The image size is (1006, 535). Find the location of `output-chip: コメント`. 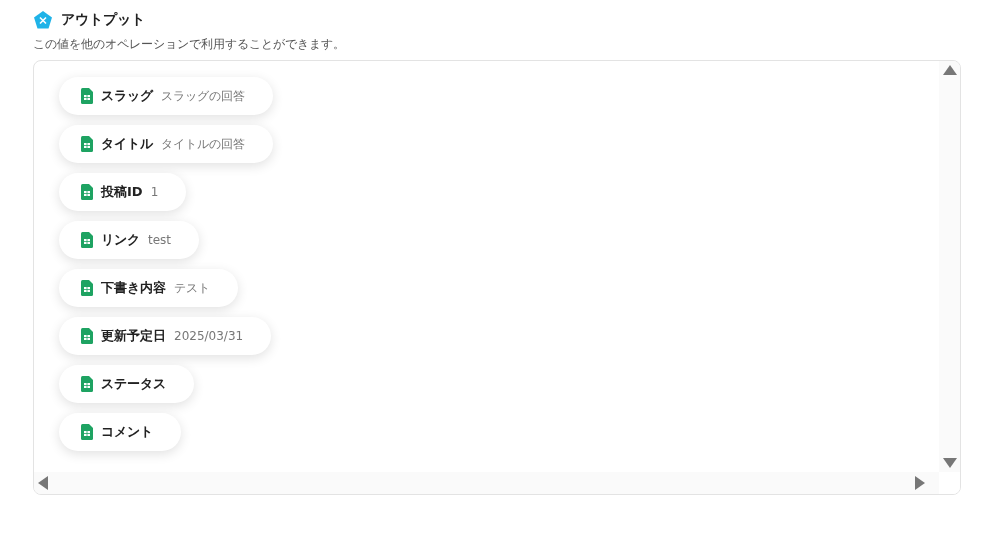

output-chip: コメント is located at coordinates (120, 432).